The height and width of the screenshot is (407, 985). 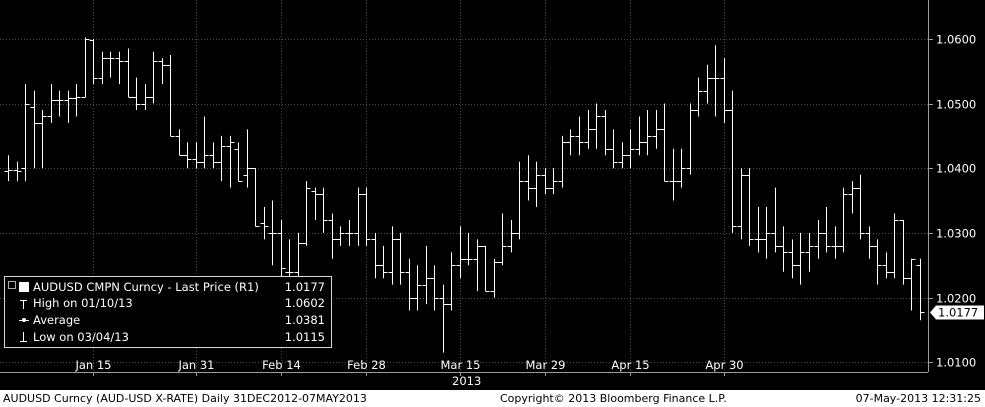 What do you see at coordinates (366, 365) in the screenshot?
I see `x-tick-label: Feb 28` at bounding box center [366, 365].